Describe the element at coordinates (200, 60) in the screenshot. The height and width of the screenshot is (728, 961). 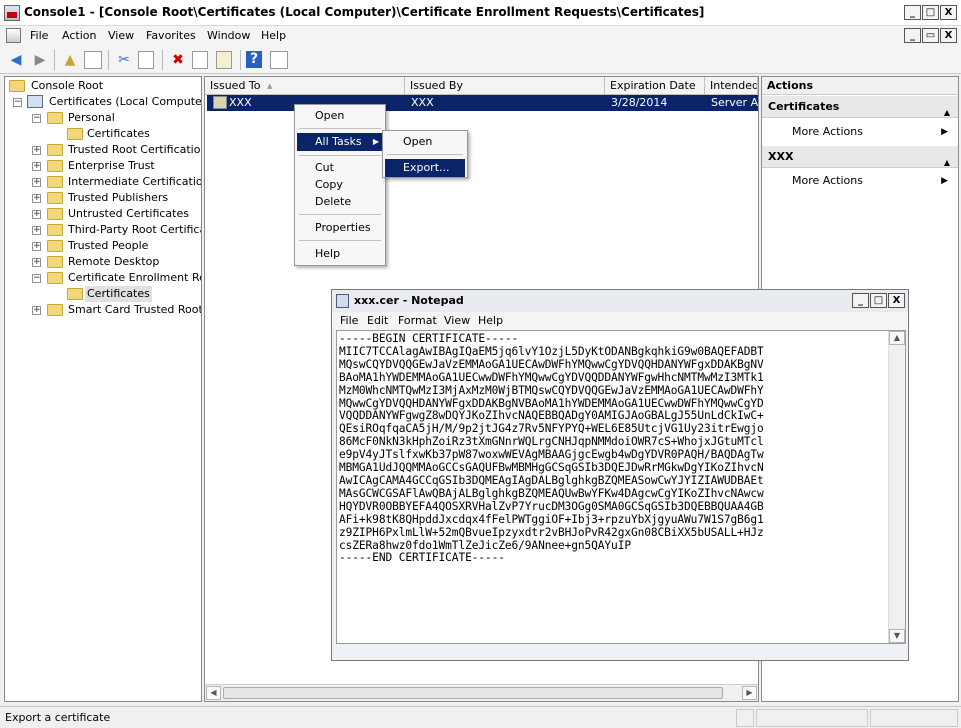
I see `properties-icon` at that location.